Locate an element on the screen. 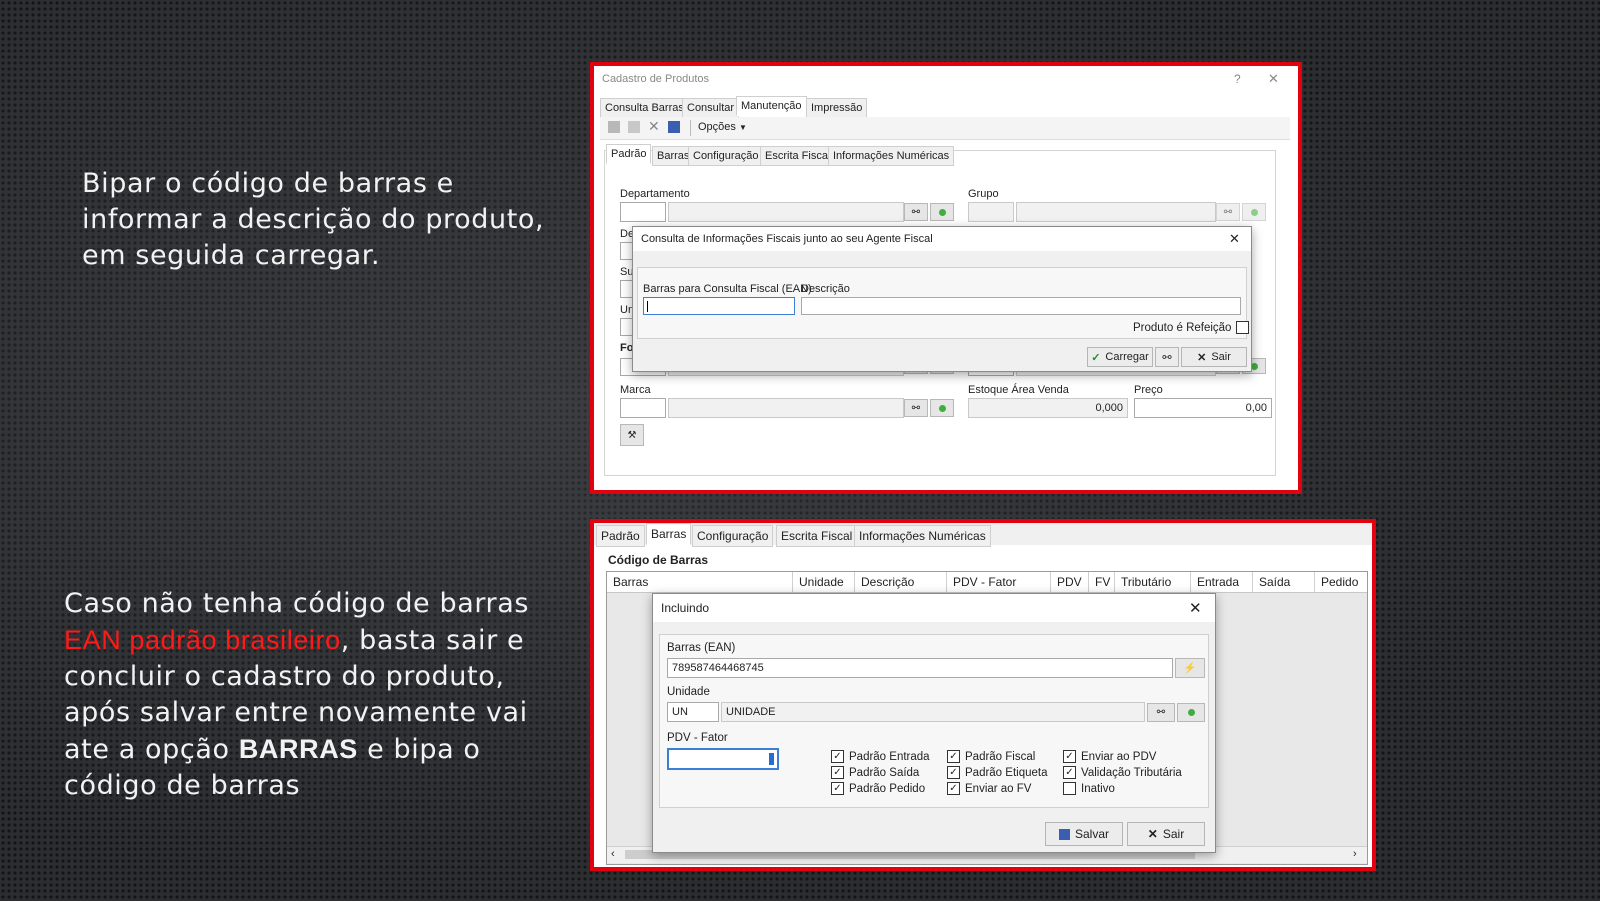 This screenshot has height=901, width=1600. checkbox-label: Padrão Fiscal is located at coordinates (1000, 756).